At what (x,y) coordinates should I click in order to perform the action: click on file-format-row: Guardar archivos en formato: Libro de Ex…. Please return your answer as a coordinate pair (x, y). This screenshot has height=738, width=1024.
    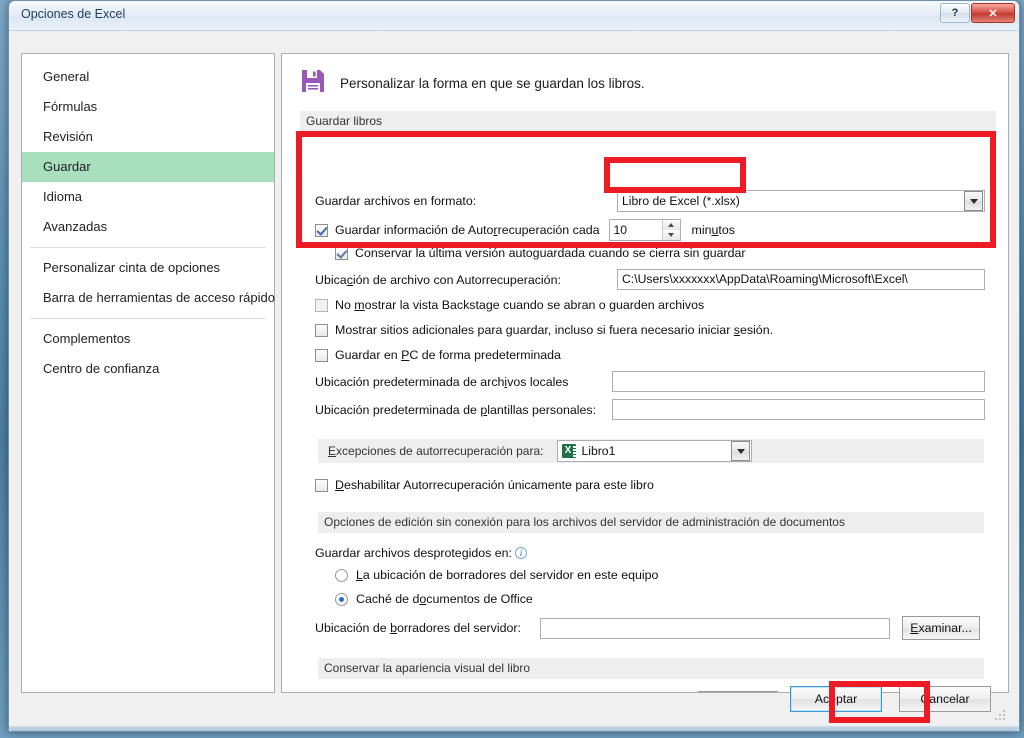
    Looking at the image, I should click on (651, 201).